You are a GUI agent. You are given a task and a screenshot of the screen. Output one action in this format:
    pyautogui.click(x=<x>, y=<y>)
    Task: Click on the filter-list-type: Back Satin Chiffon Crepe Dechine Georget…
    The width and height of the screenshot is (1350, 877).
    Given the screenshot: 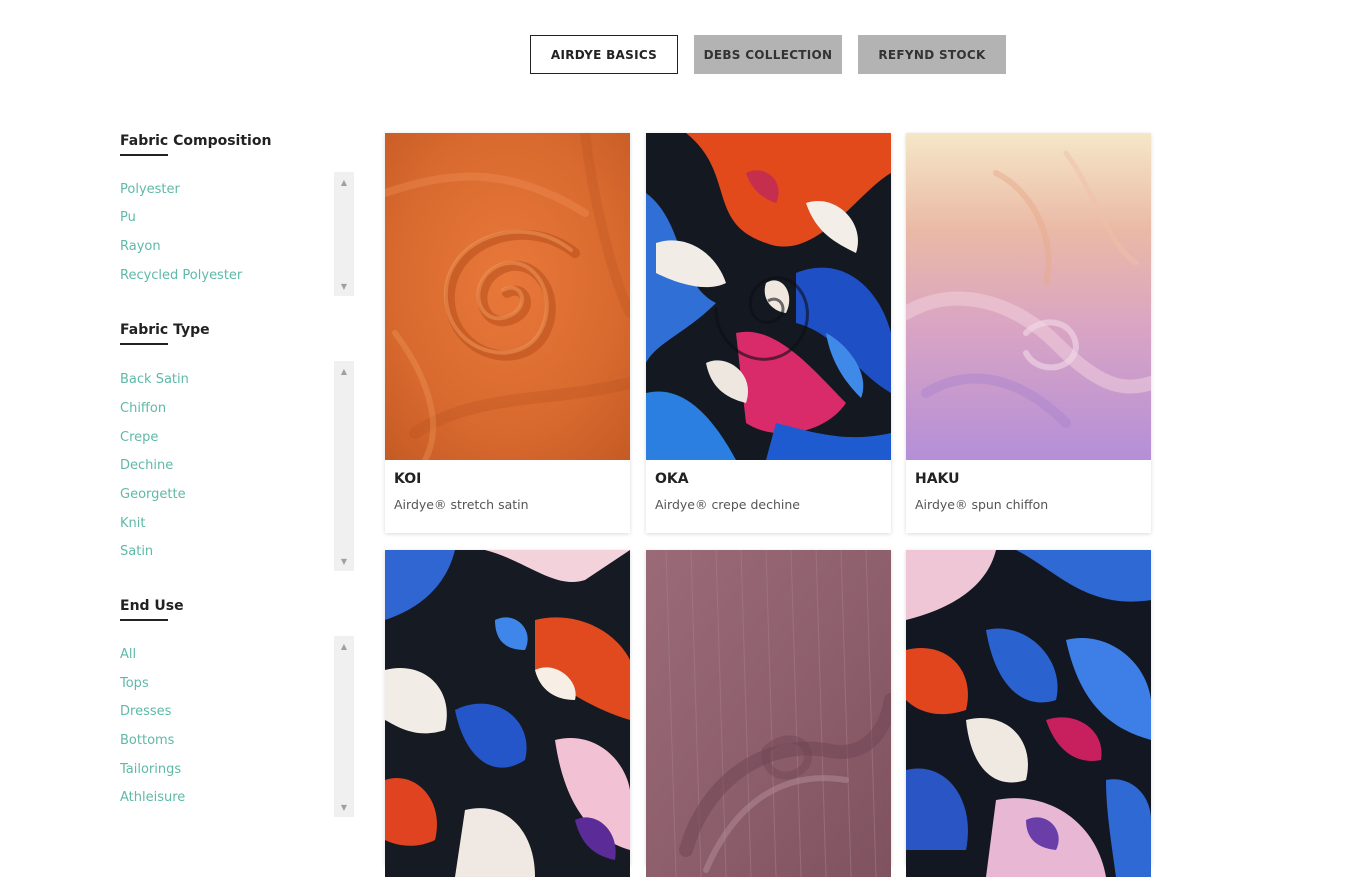 What is the action you would take?
    pyautogui.click(x=237, y=466)
    